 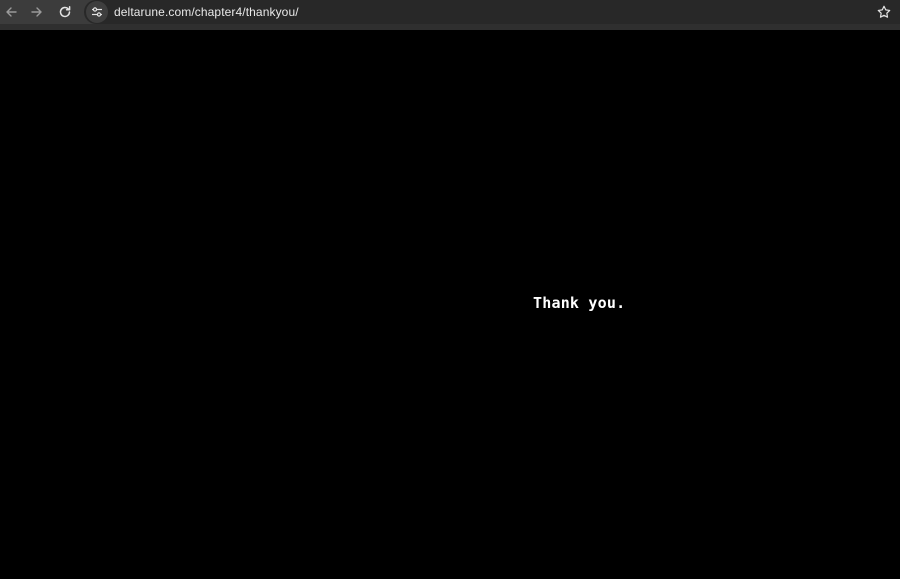 I want to click on reload-button, so click(x=65, y=12).